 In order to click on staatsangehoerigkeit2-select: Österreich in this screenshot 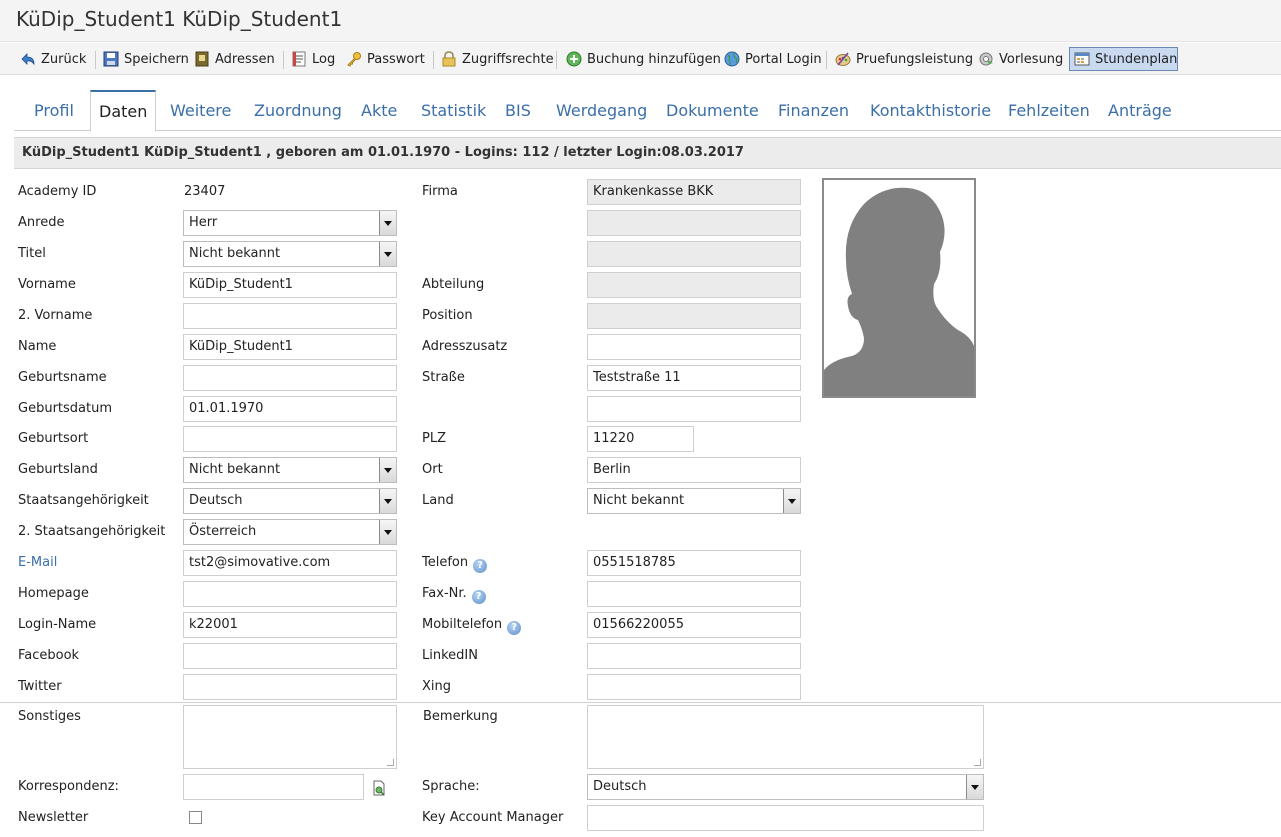, I will do `click(290, 532)`.